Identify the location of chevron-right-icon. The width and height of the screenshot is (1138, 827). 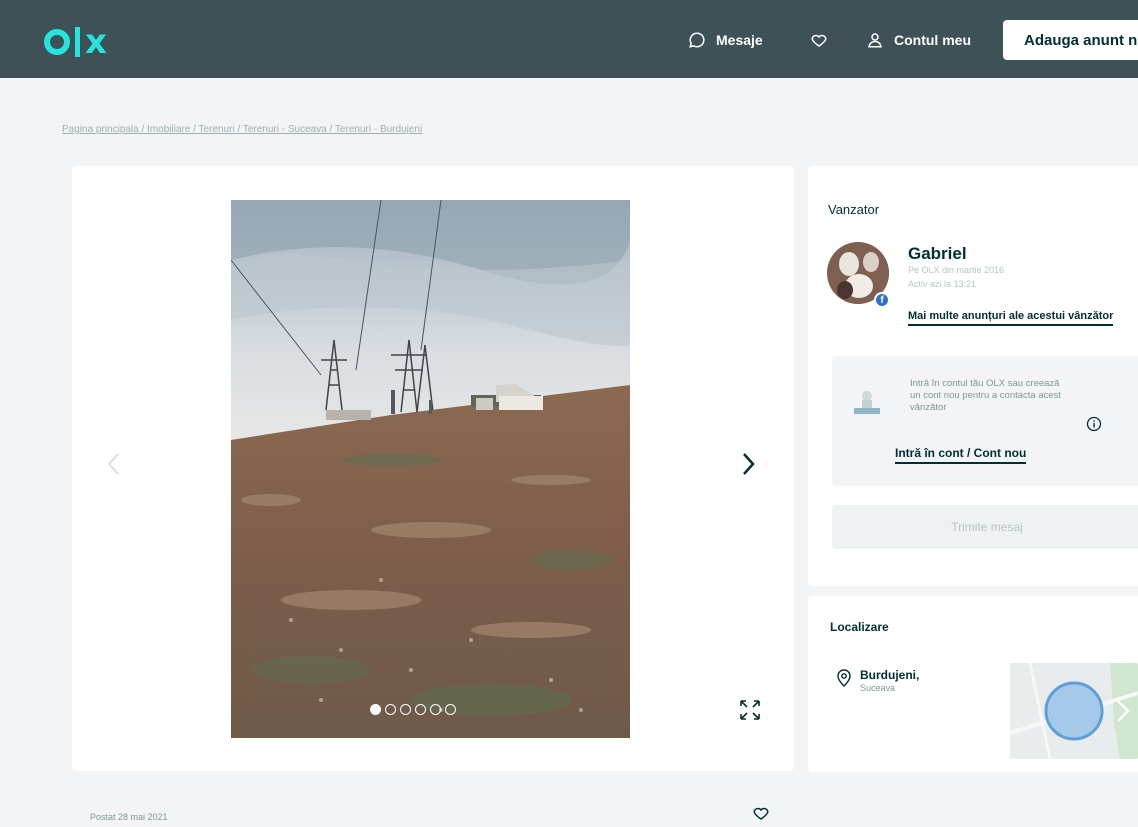
(749, 464).